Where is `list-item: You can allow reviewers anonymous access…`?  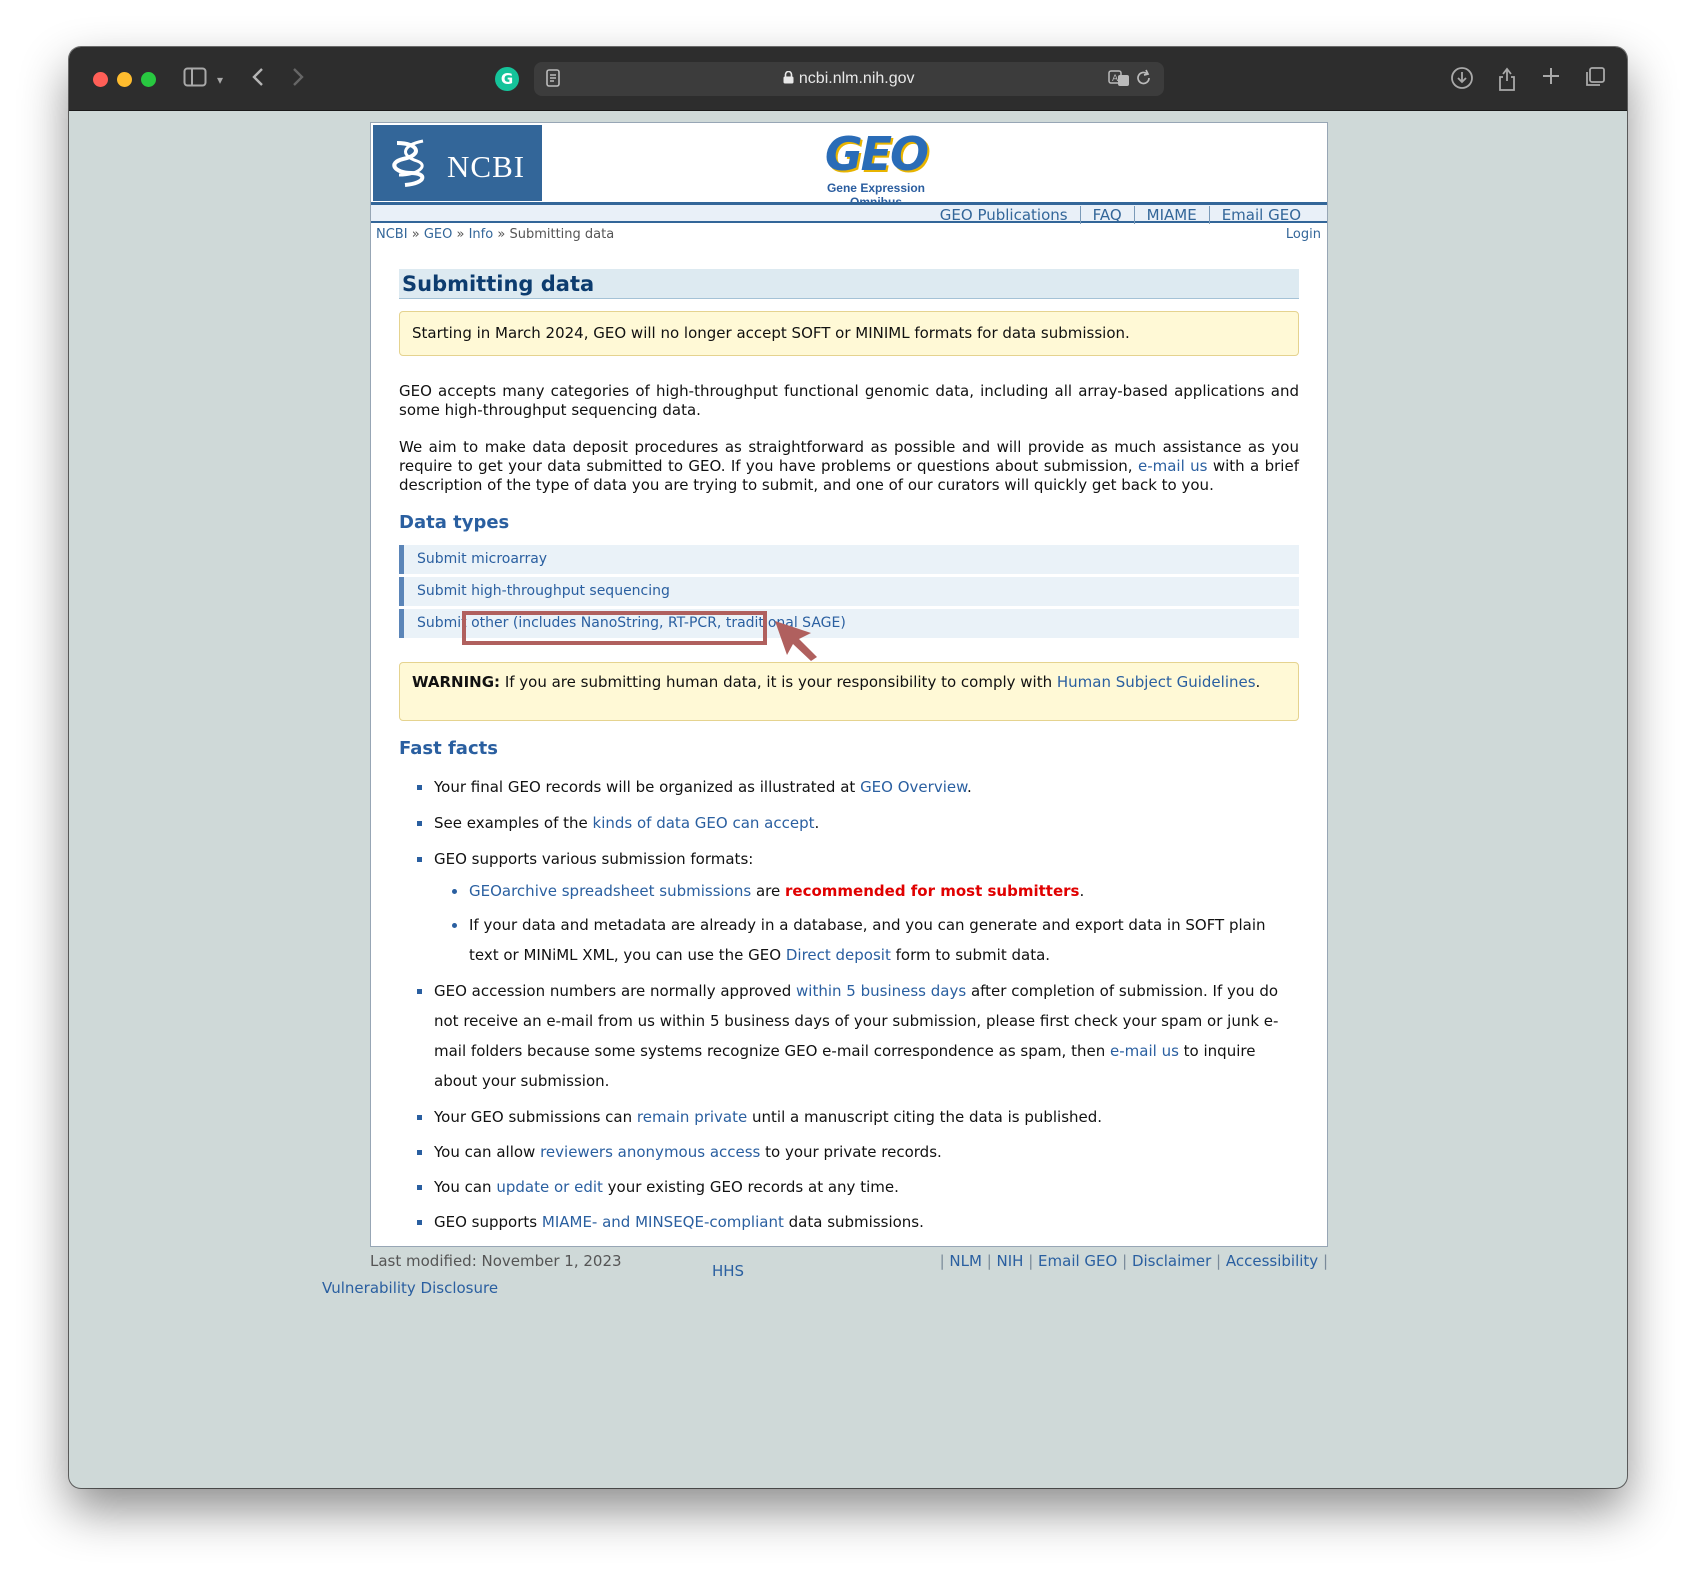
list-item: You can allow reviewers anonymous access… is located at coordinates (849, 1152).